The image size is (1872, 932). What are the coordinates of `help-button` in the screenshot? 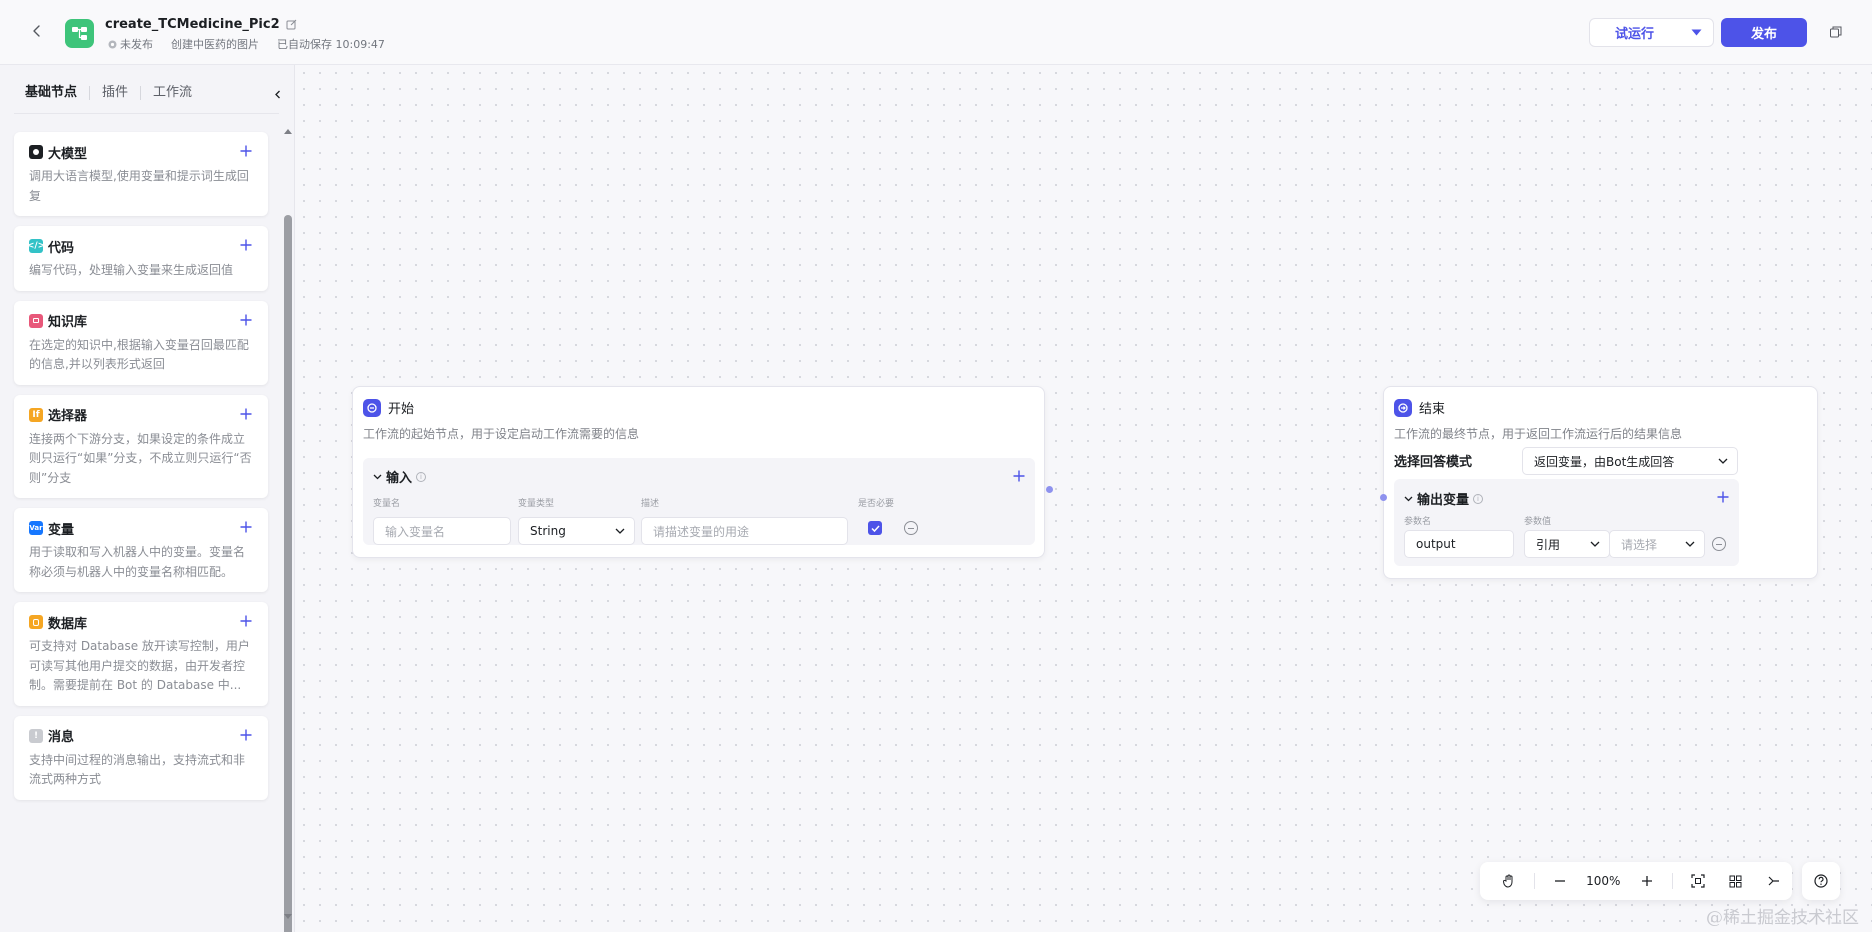 It's located at (1821, 881).